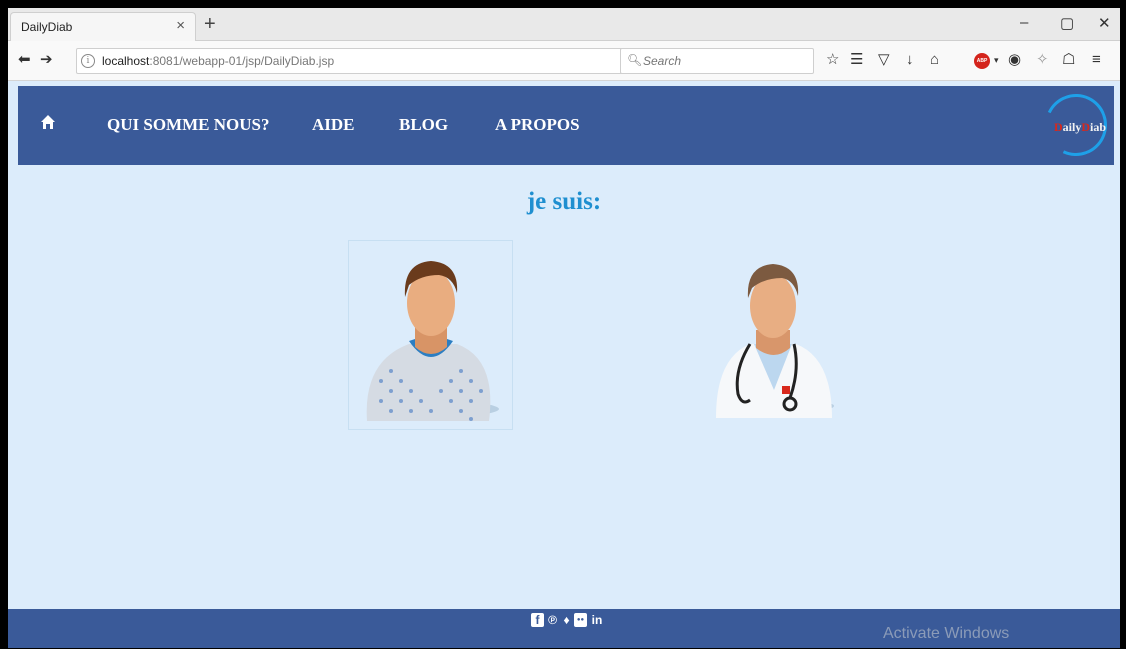  Describe the element at coordinates (597, 620) in the screenshot. I see `linkedin-icon: in` at that location.